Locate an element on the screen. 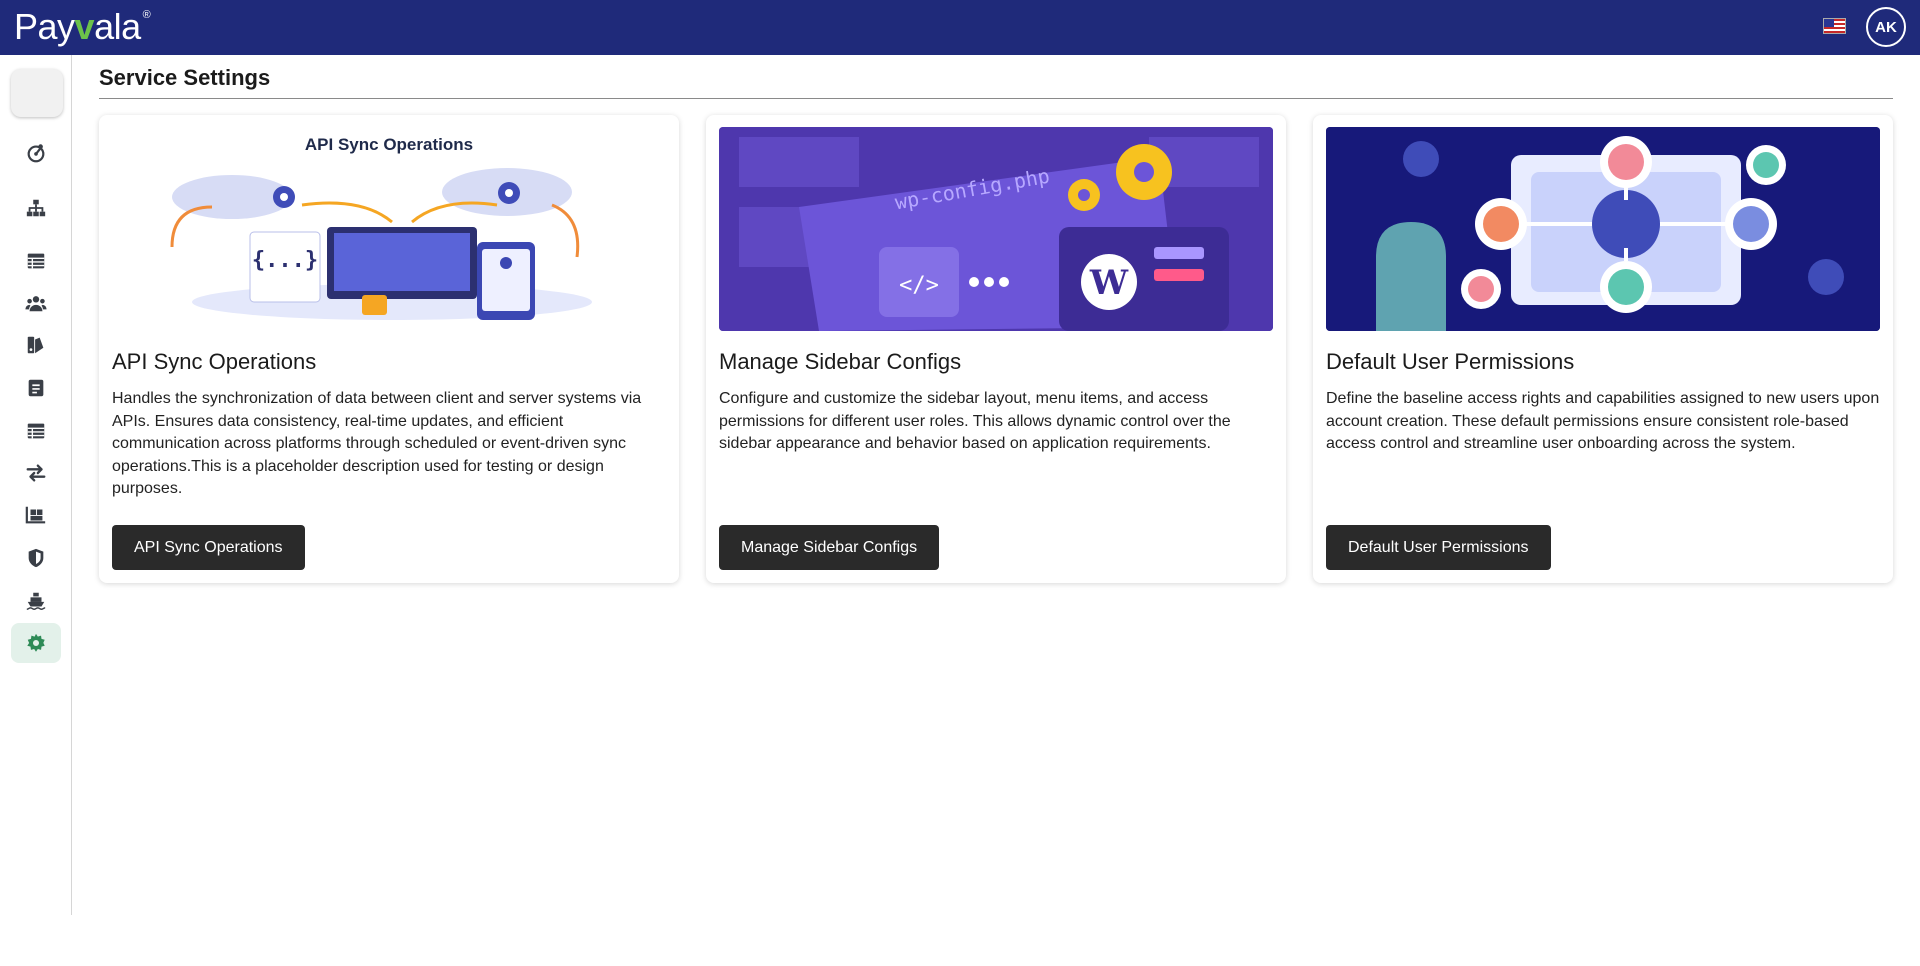 The image size is (1920, 966). top-navigation-bar: Pay v ala ® AK is located at coordinates (960, 27).